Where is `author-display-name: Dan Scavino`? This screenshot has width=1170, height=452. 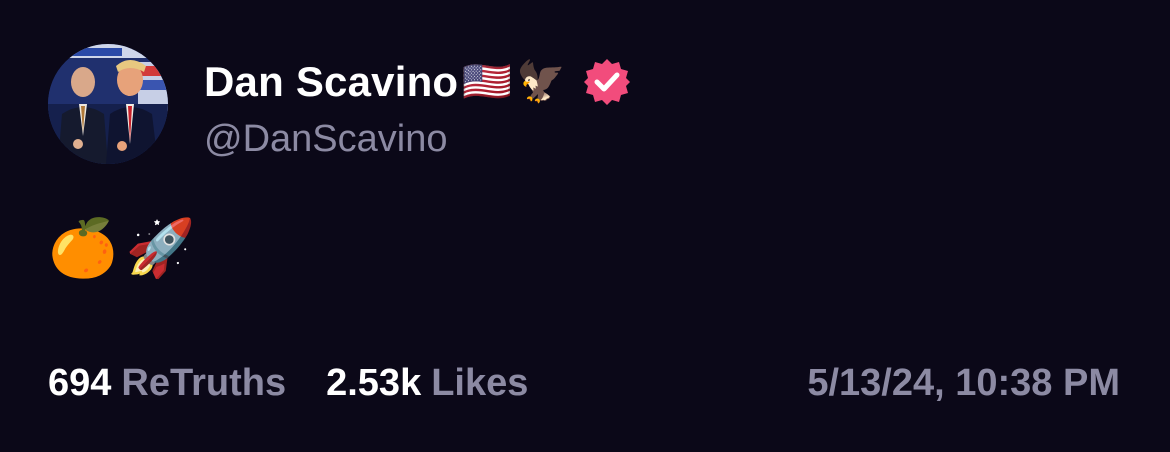 author-display-name: Dan Scavino is located at coordinates (331, 82).